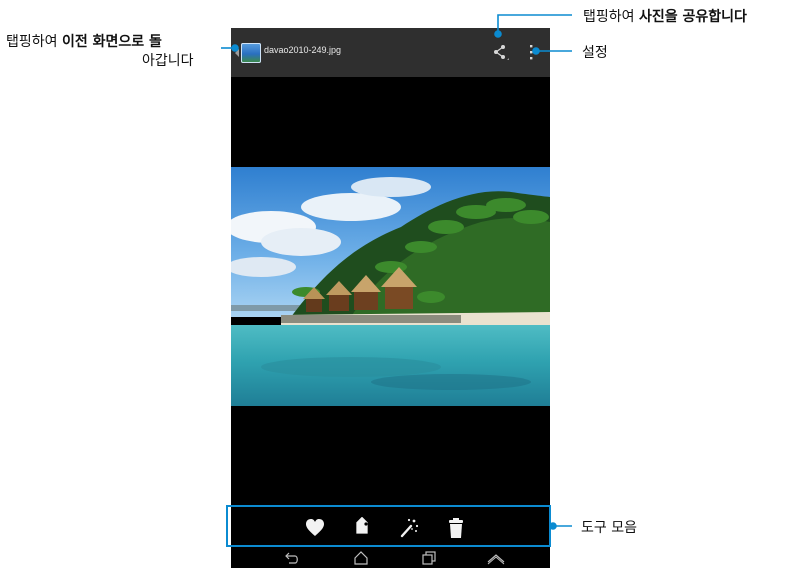 Image resolution: width=796 pixels, height=568 pixels. Describe the element at coordinates (531, 52) in the screenshot. I see `overflow-menu-icon` at that location.